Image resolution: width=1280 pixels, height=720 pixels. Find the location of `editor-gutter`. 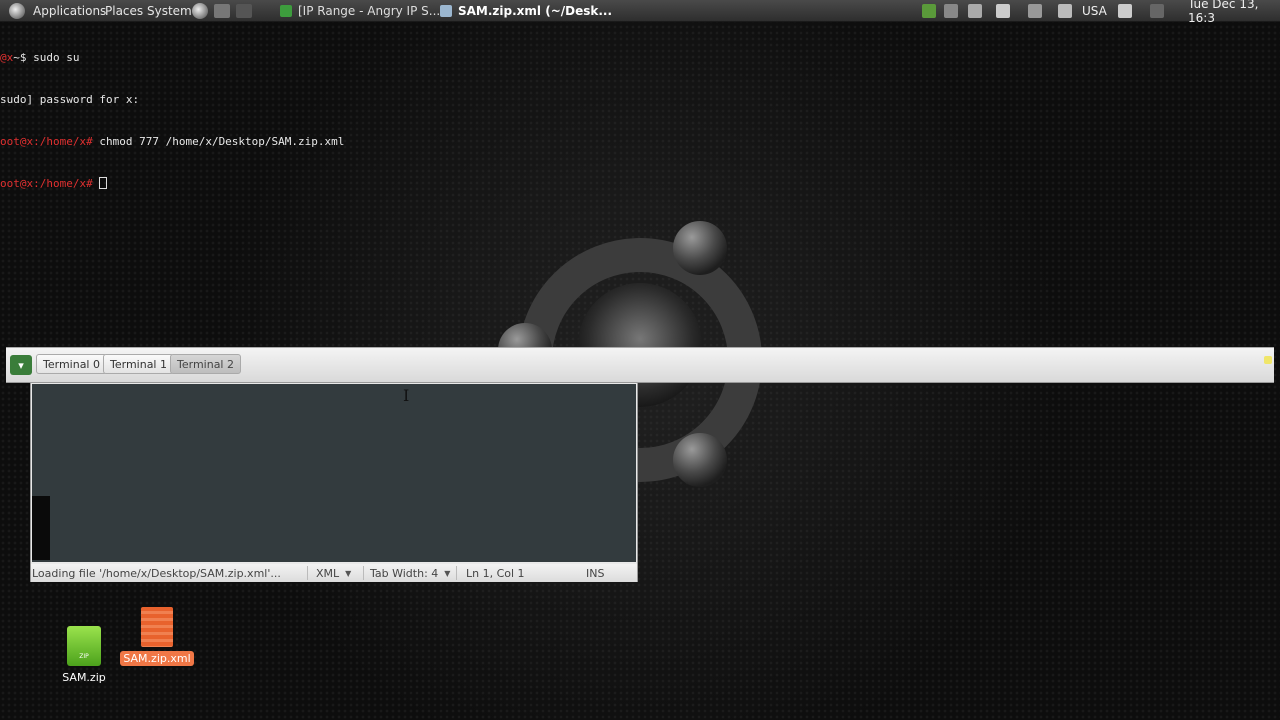

editor-gutter is located at coordinates (41, 528).